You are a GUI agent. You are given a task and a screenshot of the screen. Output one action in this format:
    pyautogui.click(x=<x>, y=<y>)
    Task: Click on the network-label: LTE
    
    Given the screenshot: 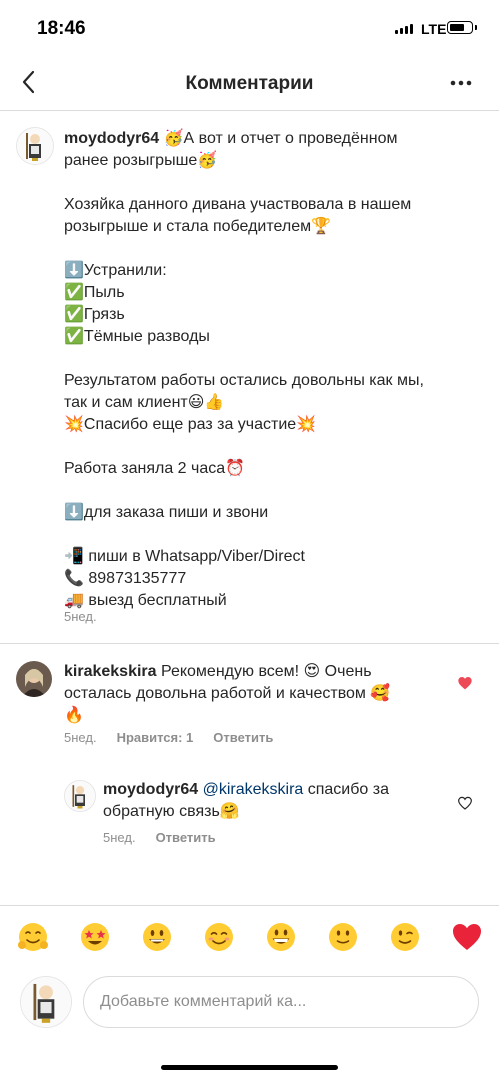 What is the action you would take?
    pyautogui.click(x=434, y=29)
    